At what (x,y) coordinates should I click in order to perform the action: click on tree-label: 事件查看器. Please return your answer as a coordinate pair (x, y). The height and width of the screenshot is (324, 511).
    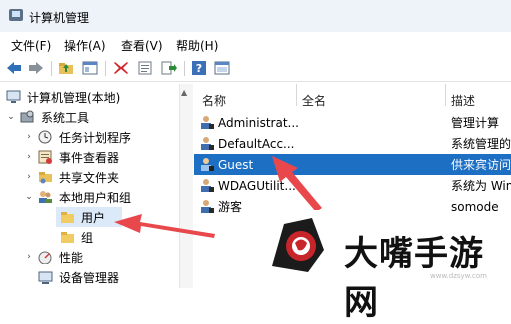
    Looking at the image, I should click on (89, 157).